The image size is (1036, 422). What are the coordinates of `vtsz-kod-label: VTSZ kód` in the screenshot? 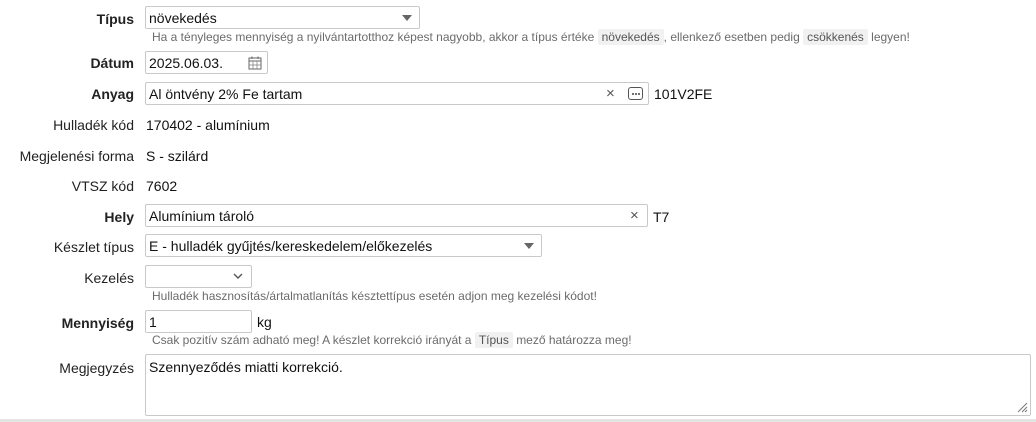 It's located at (102, 186).